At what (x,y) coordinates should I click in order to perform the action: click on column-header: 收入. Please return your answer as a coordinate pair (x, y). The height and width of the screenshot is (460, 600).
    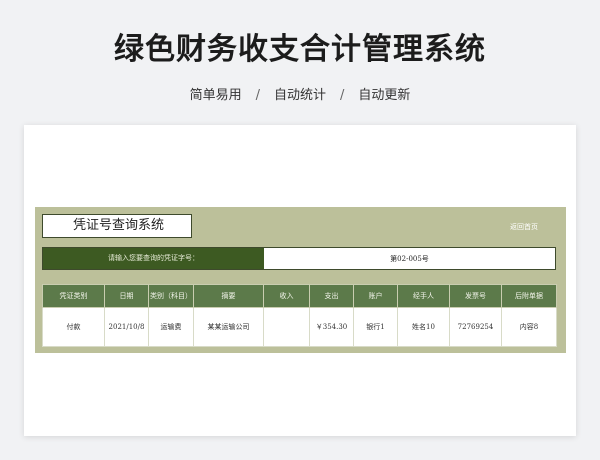
    Looking at the image, I should click on (286, 296).